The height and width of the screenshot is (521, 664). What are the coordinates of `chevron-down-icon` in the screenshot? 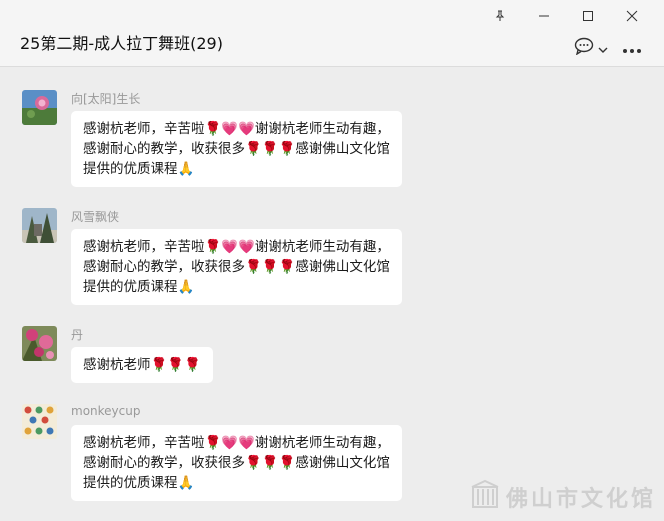 It's located at (603, 48).